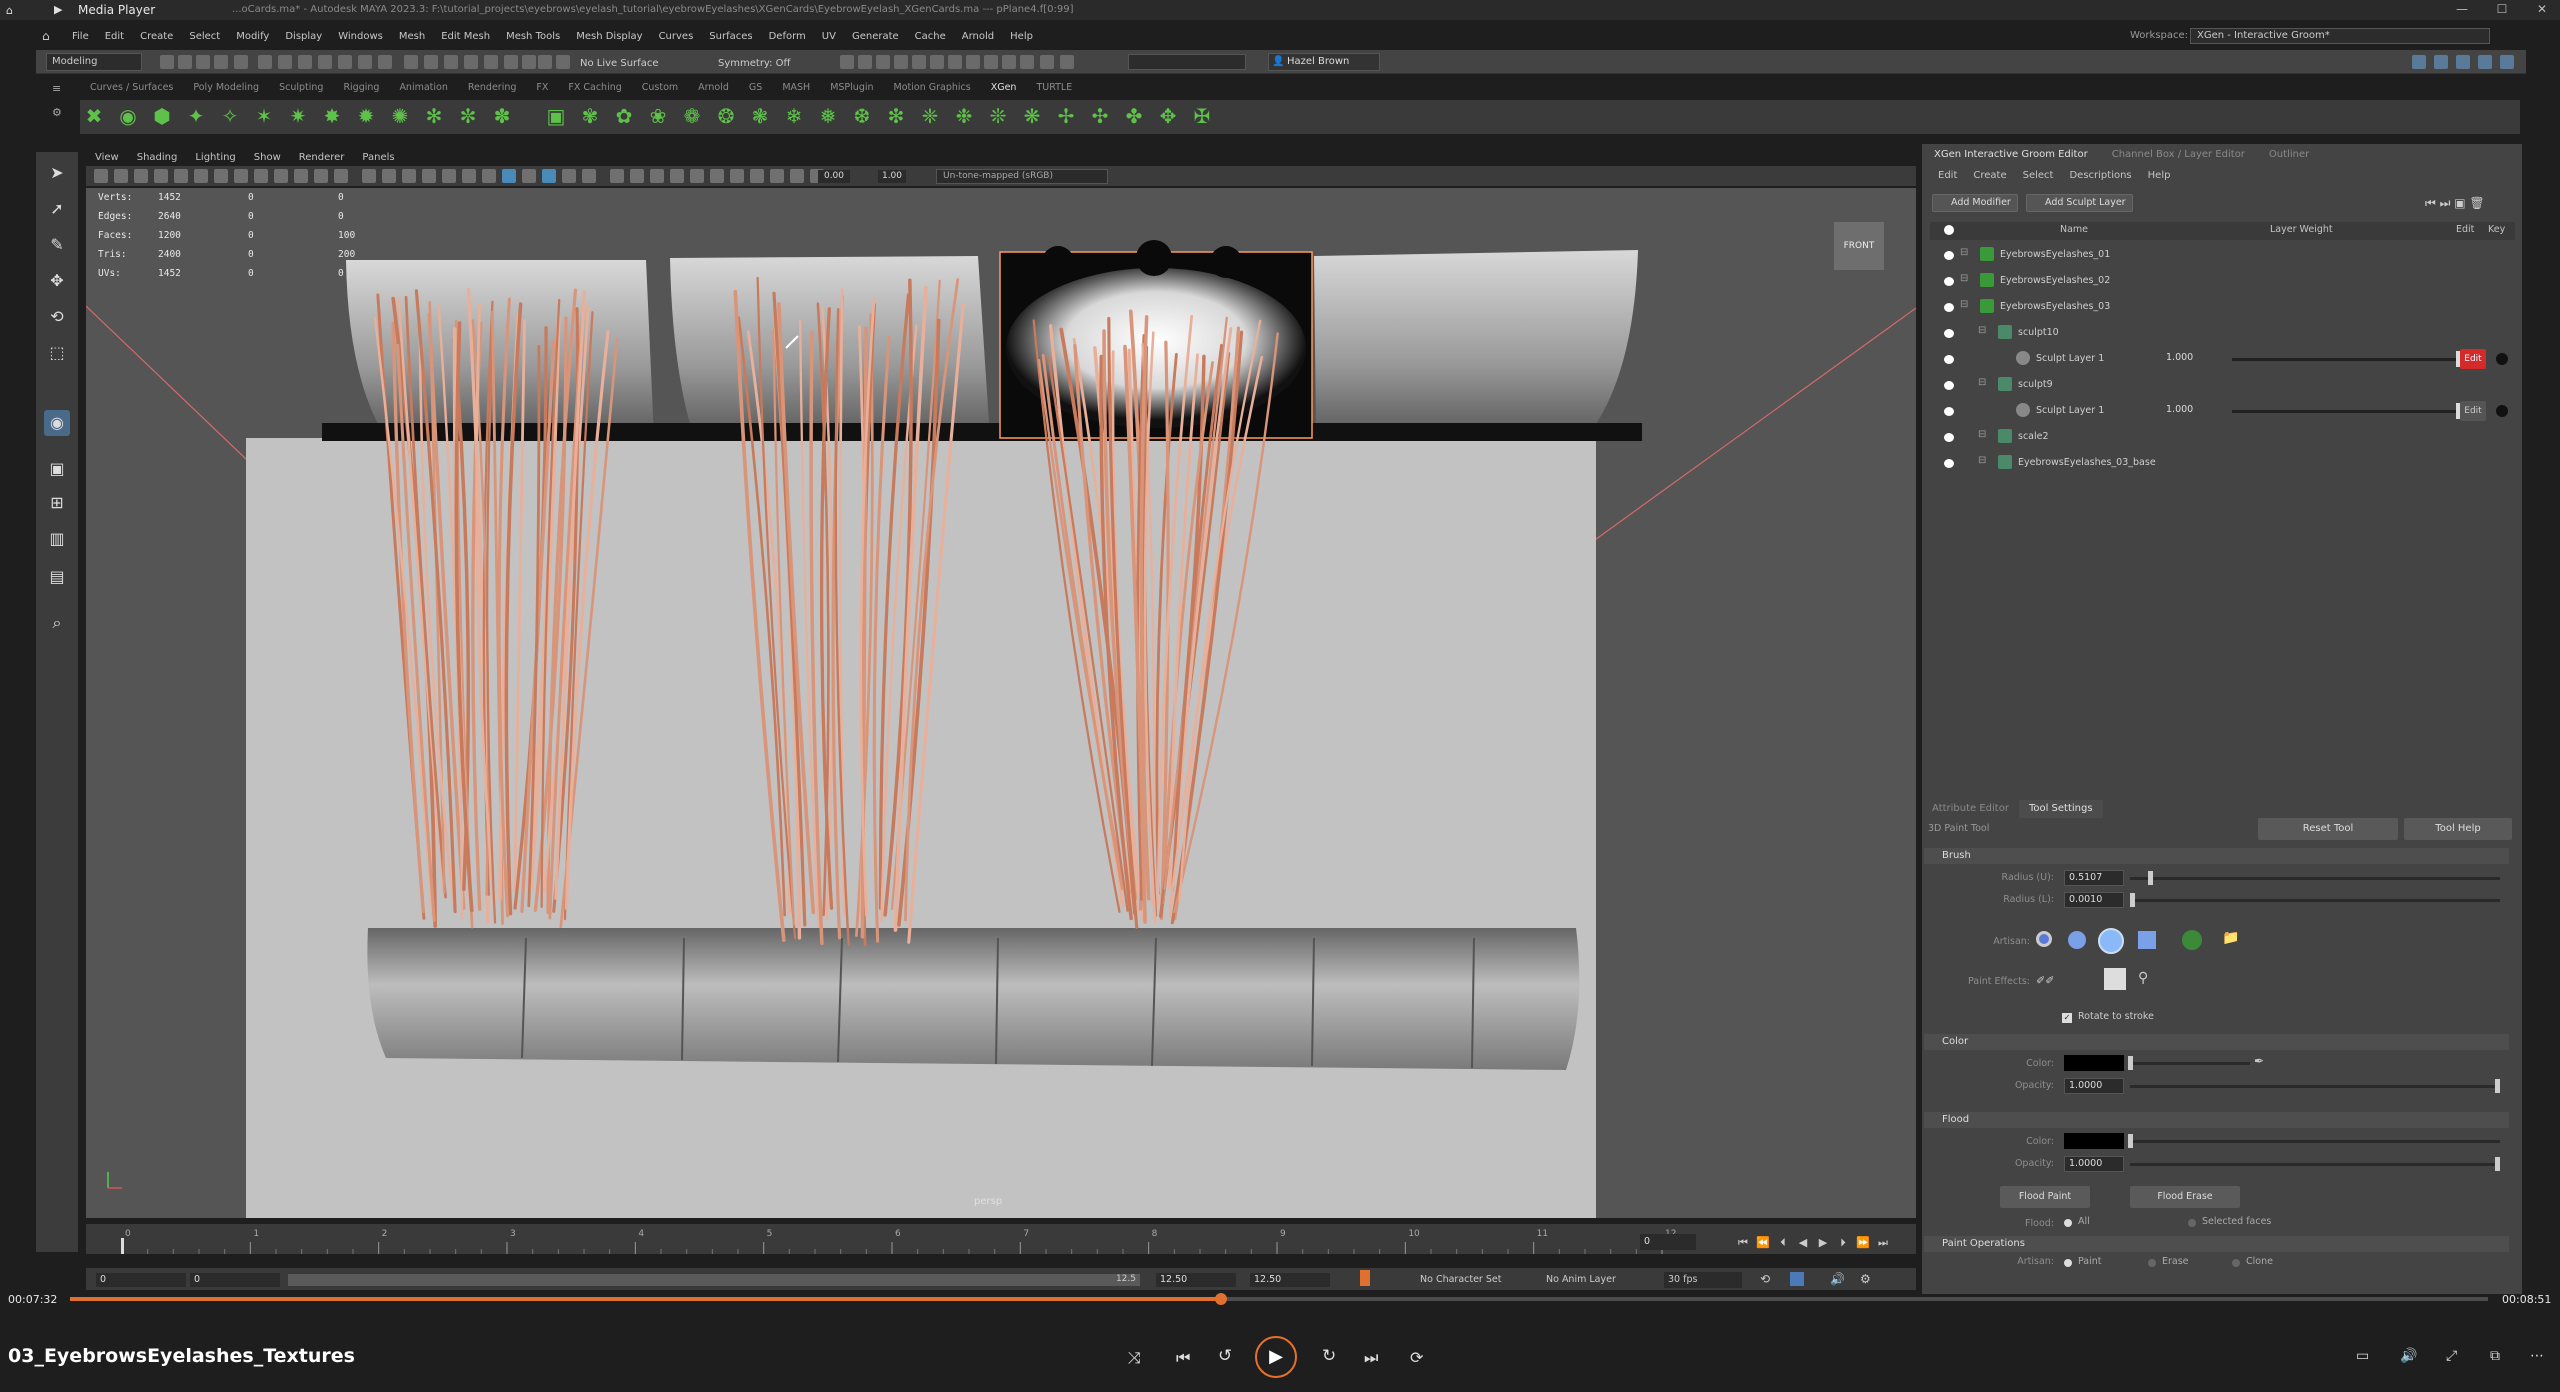 The image size is (2560, 1392). What do you see at coordinates (1763, 1243) in the screenshot?
I see `step-back-key-icon: ⏪` at bounding box center [1763, 1243].